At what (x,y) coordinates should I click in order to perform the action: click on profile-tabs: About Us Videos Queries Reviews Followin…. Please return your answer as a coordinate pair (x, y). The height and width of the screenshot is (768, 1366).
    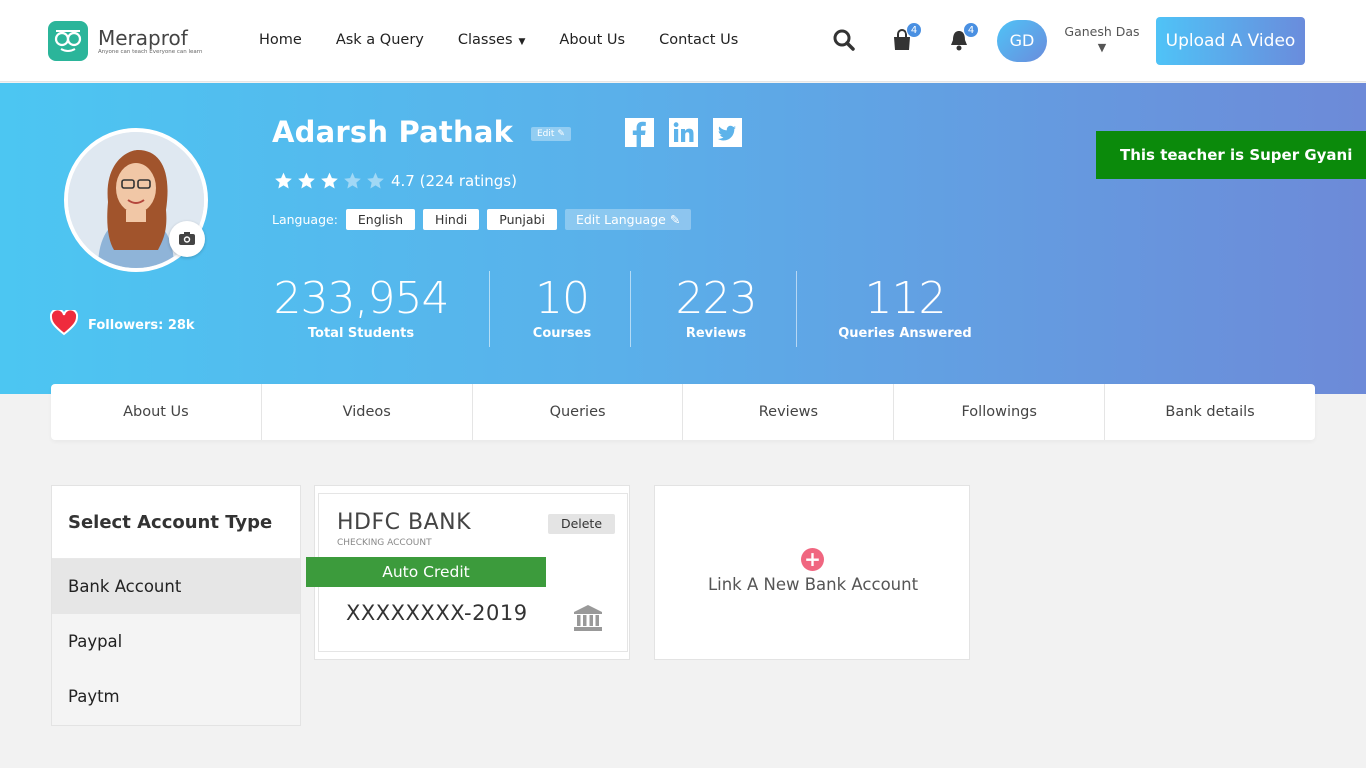
    Looking at the image, I should click on (683, 412).